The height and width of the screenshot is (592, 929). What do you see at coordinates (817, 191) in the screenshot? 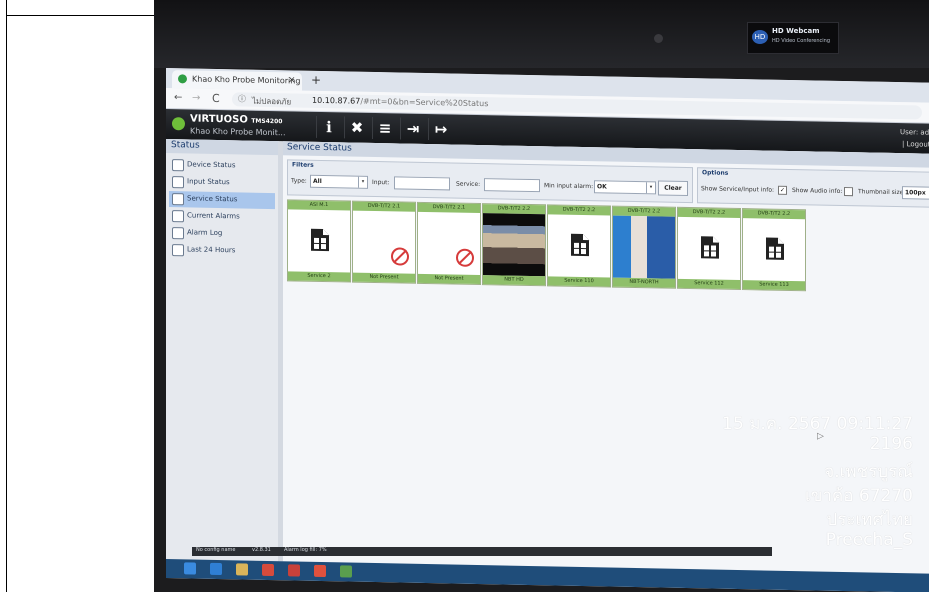
I see `show-audio-label: Show Audio info:` at bounding box center [817, 191].